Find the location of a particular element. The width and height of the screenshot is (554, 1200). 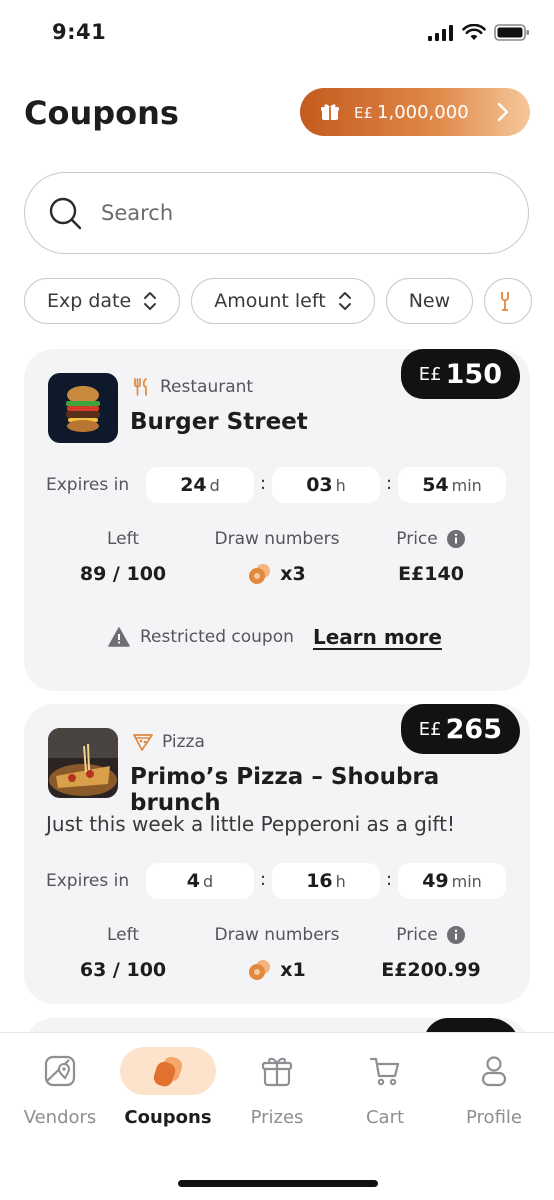

battery-icon is located at coordinates (511, 32).